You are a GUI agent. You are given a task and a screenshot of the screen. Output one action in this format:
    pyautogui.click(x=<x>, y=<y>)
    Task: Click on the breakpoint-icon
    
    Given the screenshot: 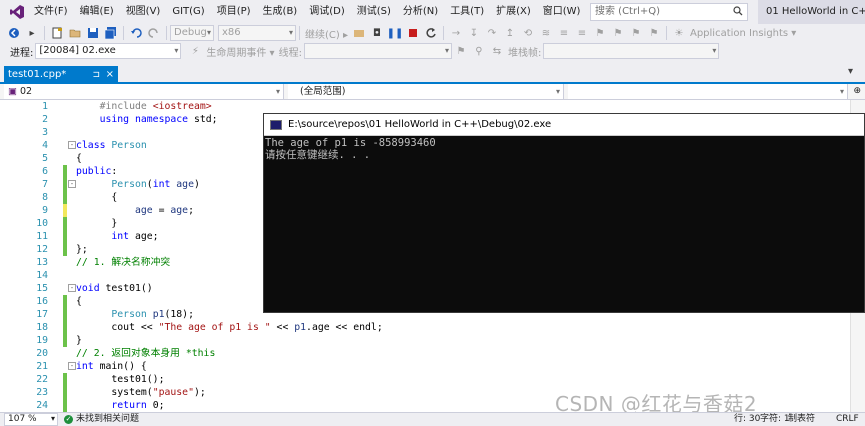 What is the action you would take?
    pyautogui.click(x=359, y=33)
    